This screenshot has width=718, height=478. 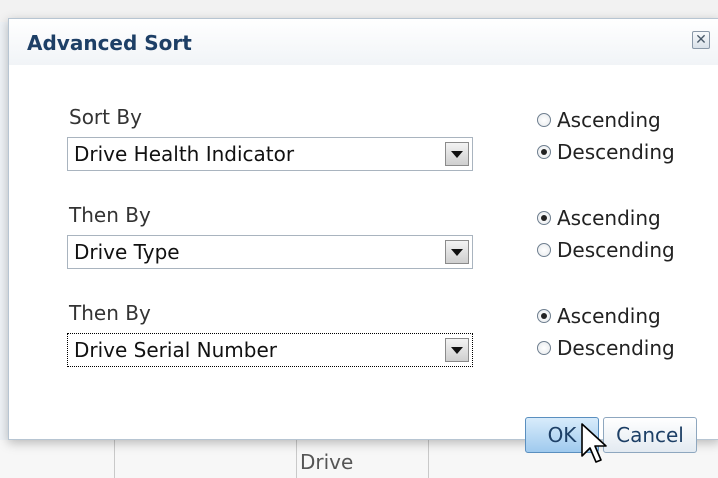 I want to click on then-by-1-descending-radio: Descending, so click(x=606, y=250).